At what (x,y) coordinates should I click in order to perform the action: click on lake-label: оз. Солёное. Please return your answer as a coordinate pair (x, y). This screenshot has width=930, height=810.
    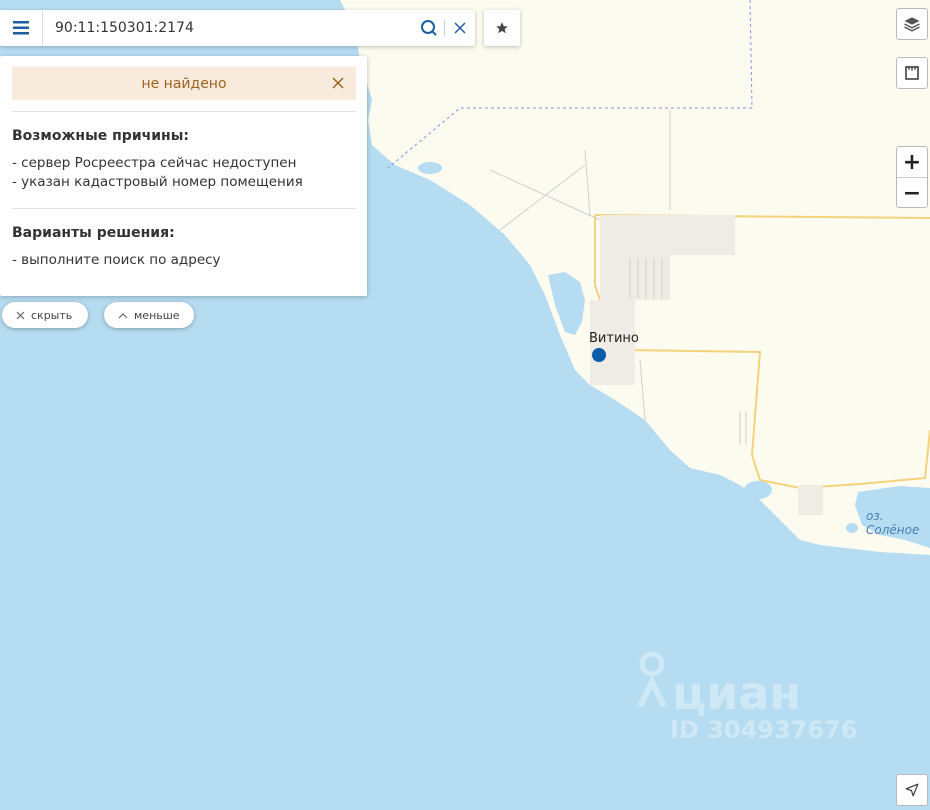
    Looking at the image, I should click on (893, 523).